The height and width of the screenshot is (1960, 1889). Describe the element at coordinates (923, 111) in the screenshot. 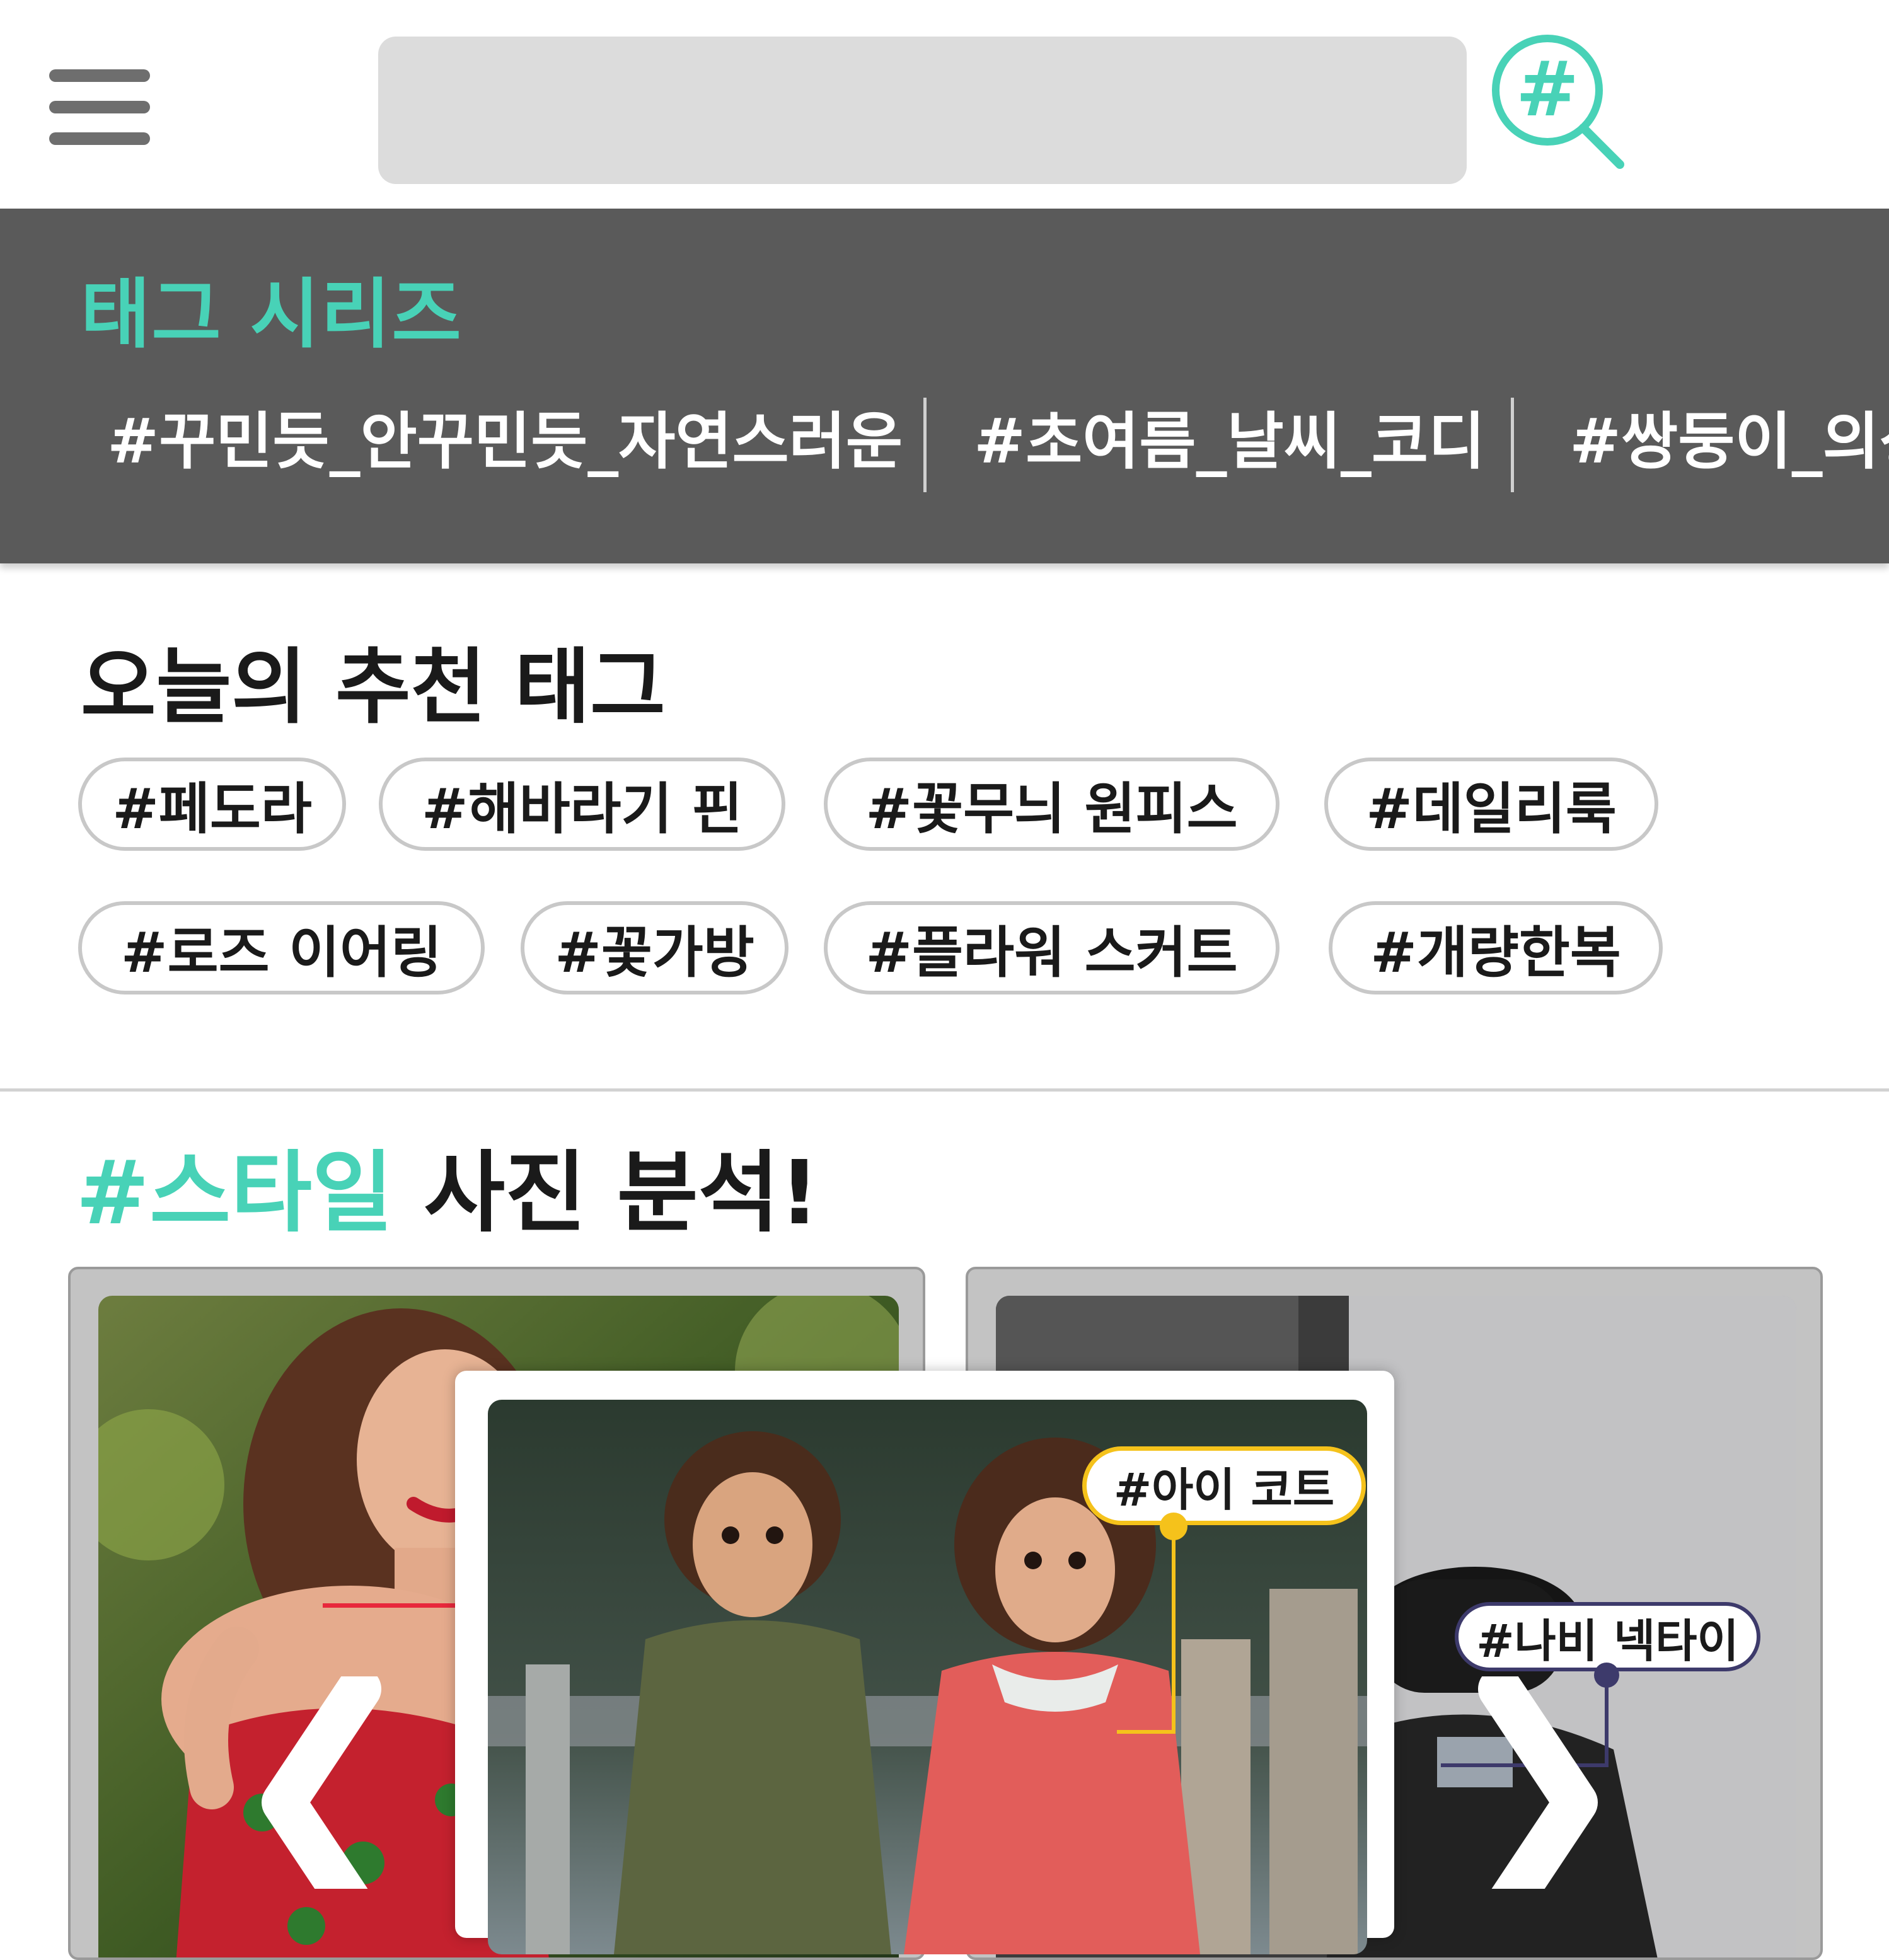

I see `search-input` at that location.